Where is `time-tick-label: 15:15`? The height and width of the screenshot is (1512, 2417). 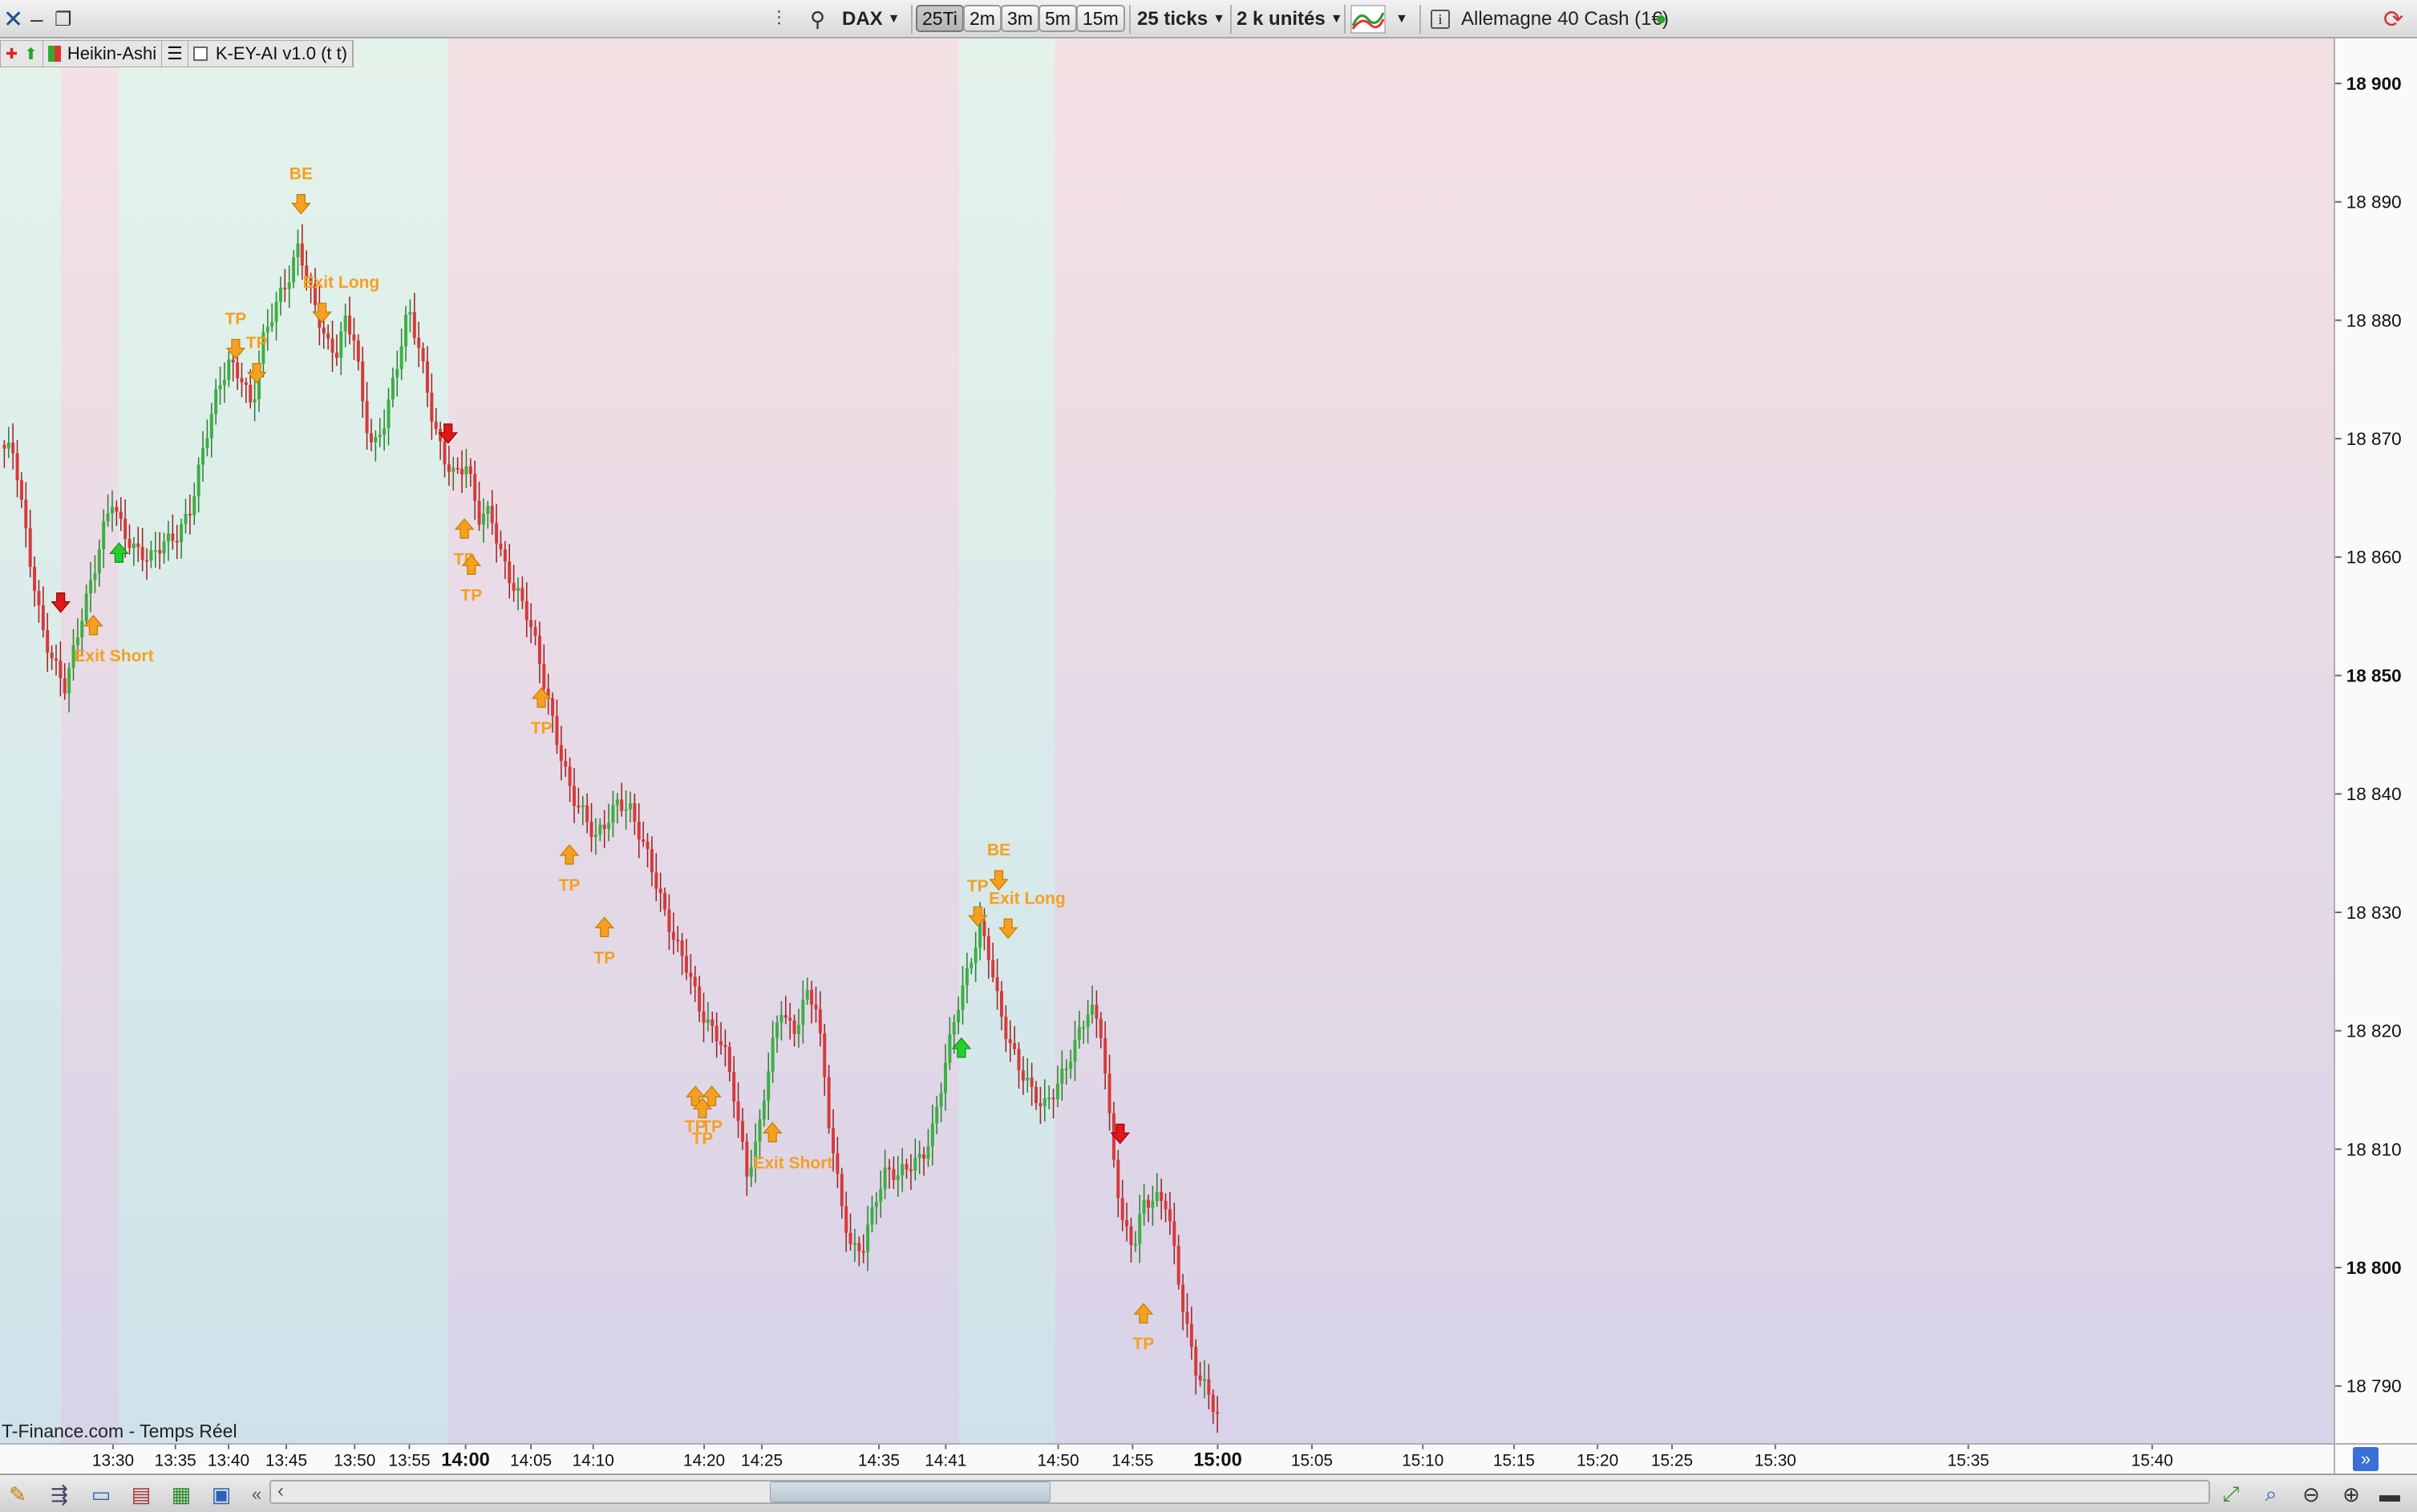
time-tick-label: 15:15 is located at coordinates (1514, 1461).